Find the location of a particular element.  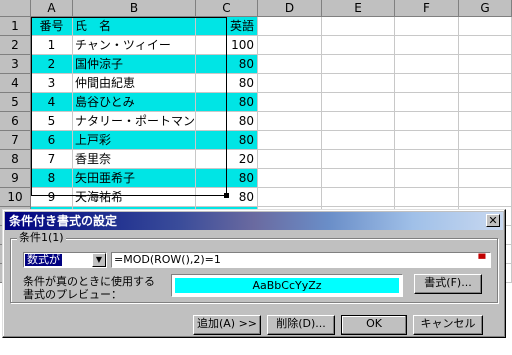

cell-b: 香里奈 is located at coordinates (134, 159).